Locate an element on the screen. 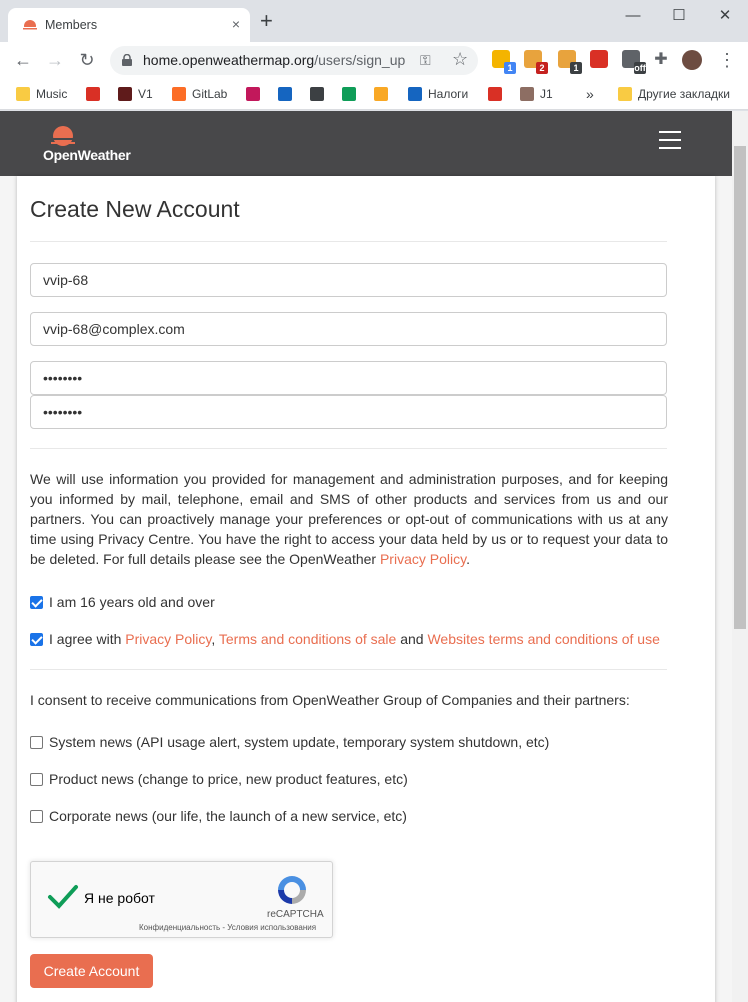 The image size is (748, 1002). bookmark-item: V1 is located at coordinates (135, 94).